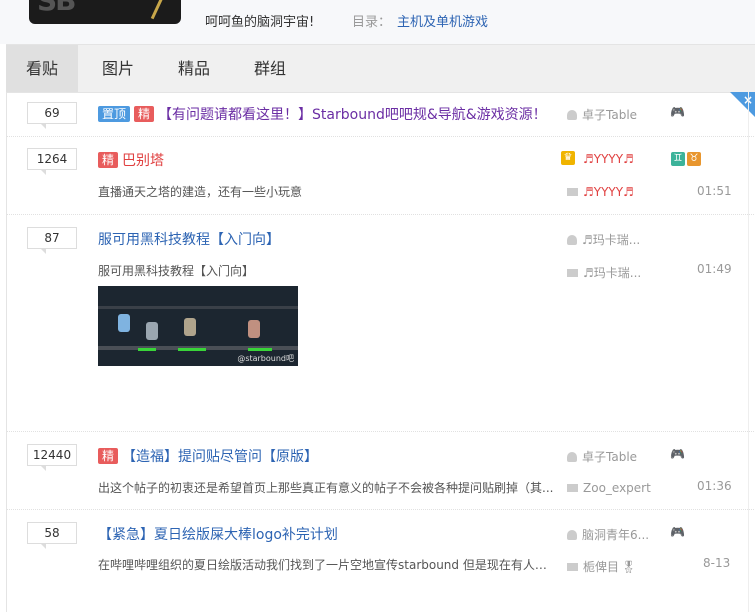  I want to click on thread-title-text: 巴别塔, so click(143, 161).